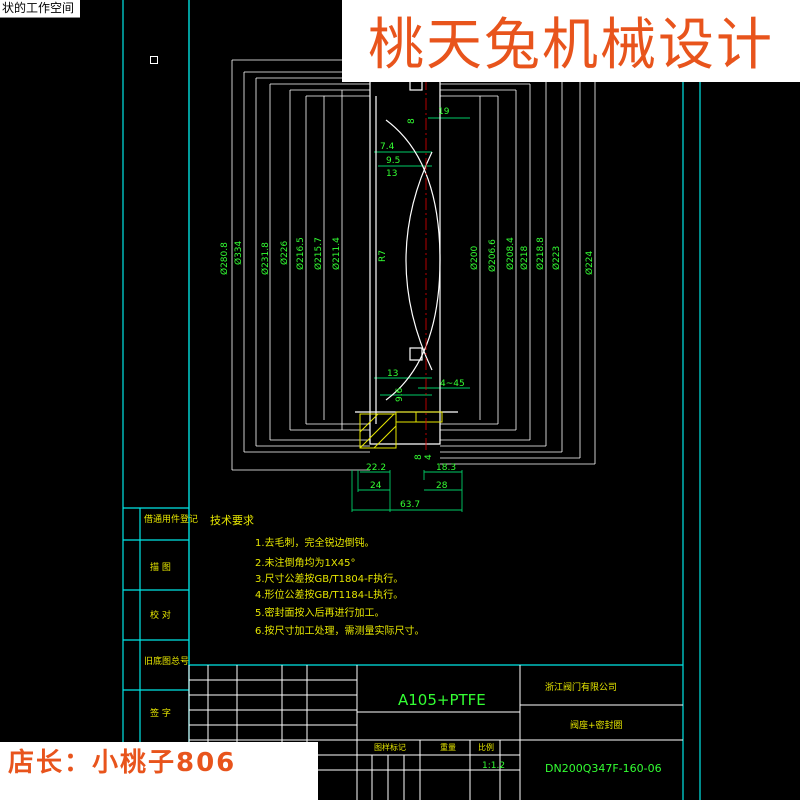 This screenshot has height=800, width=800. Describe the element at coordinates (401, 430) in the screenshot. I see `hatch-areas` at that location.